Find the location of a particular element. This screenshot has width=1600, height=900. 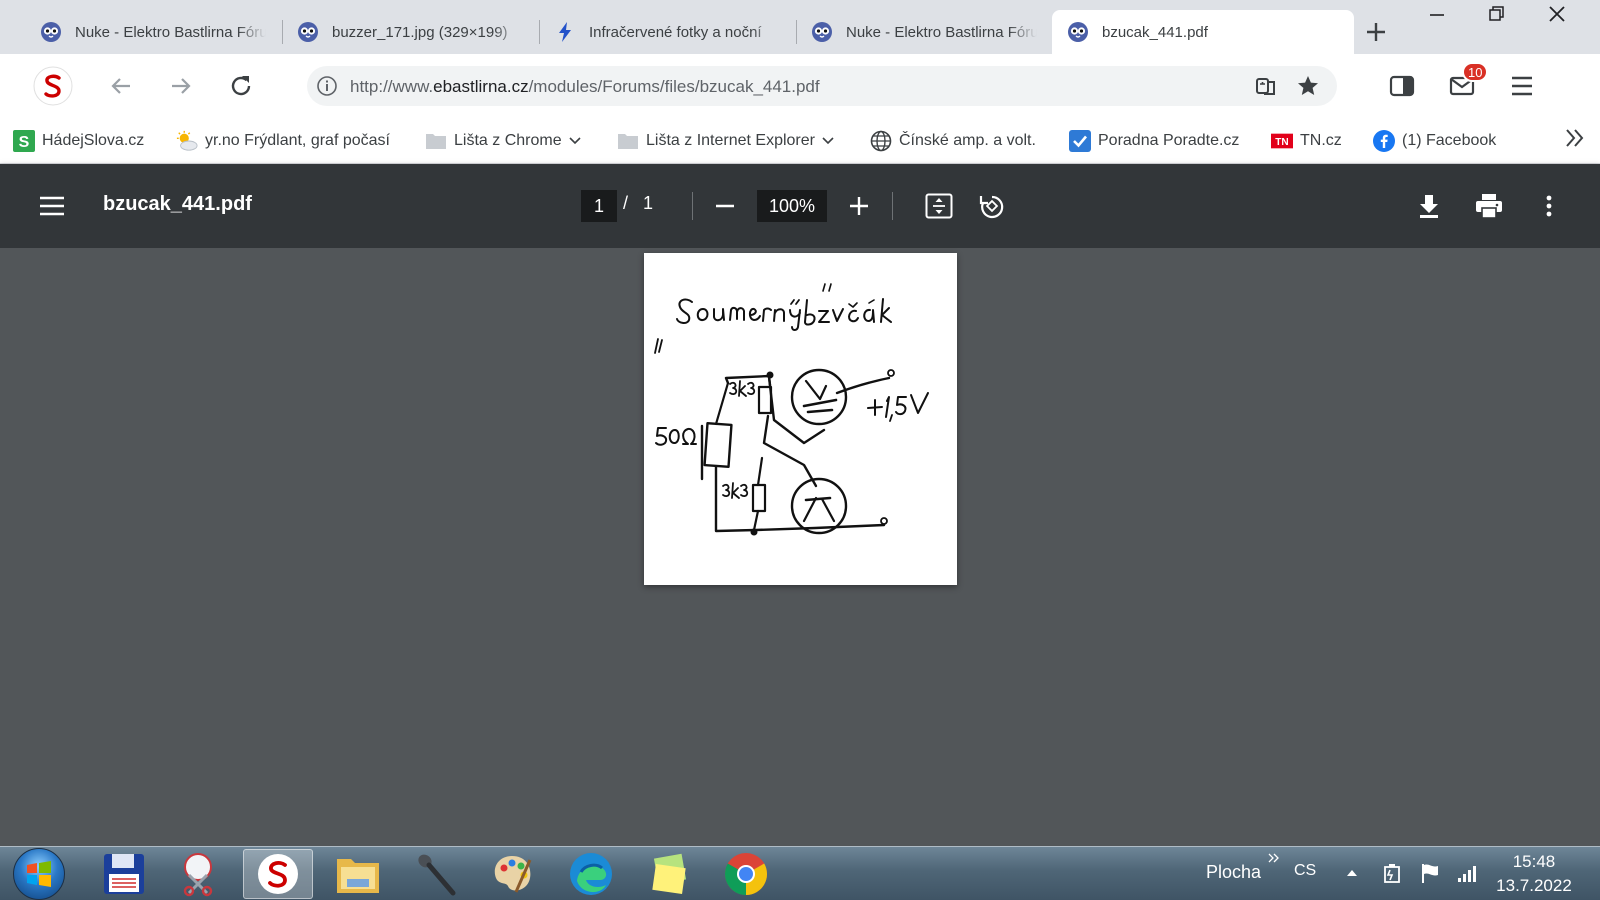

reload-button is located at coordinates (241, 86).